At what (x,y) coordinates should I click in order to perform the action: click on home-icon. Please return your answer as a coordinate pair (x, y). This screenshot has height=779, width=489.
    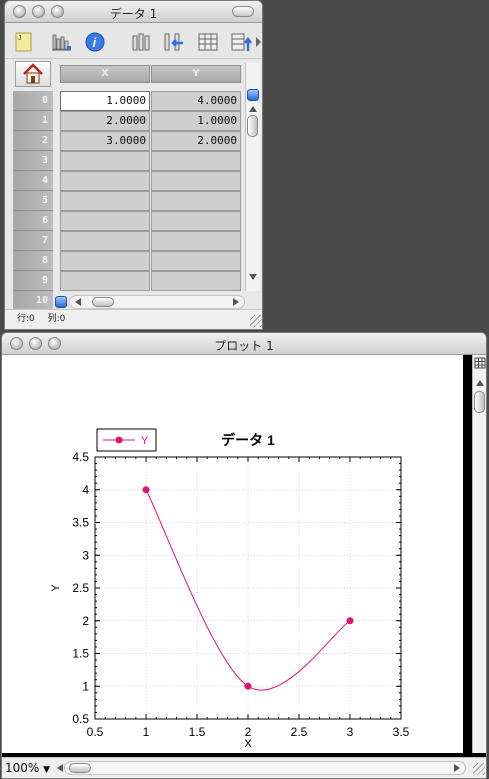
    Looking at the image, I should click on (33, 73).